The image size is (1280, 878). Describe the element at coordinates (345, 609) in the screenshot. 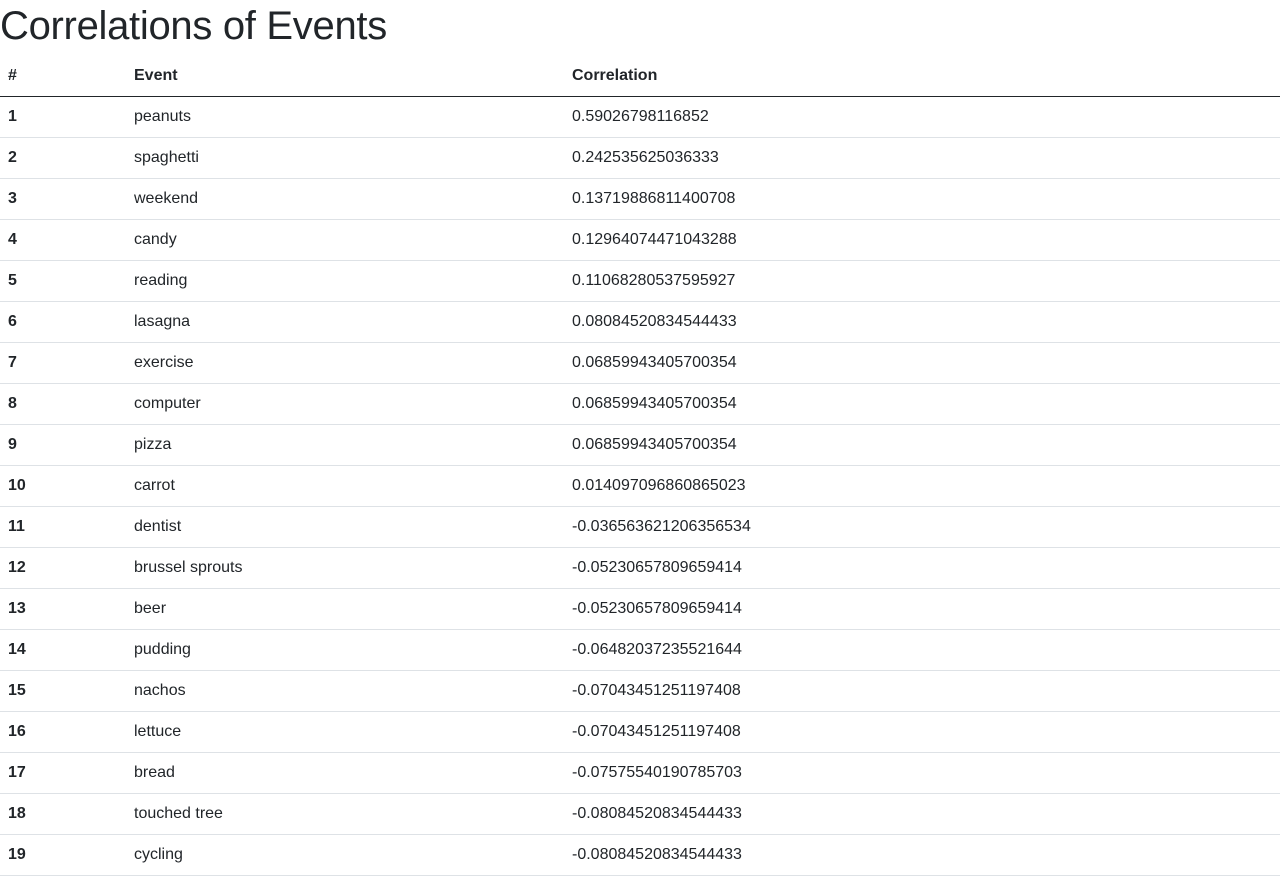

I see `row-event: beer` at that location.